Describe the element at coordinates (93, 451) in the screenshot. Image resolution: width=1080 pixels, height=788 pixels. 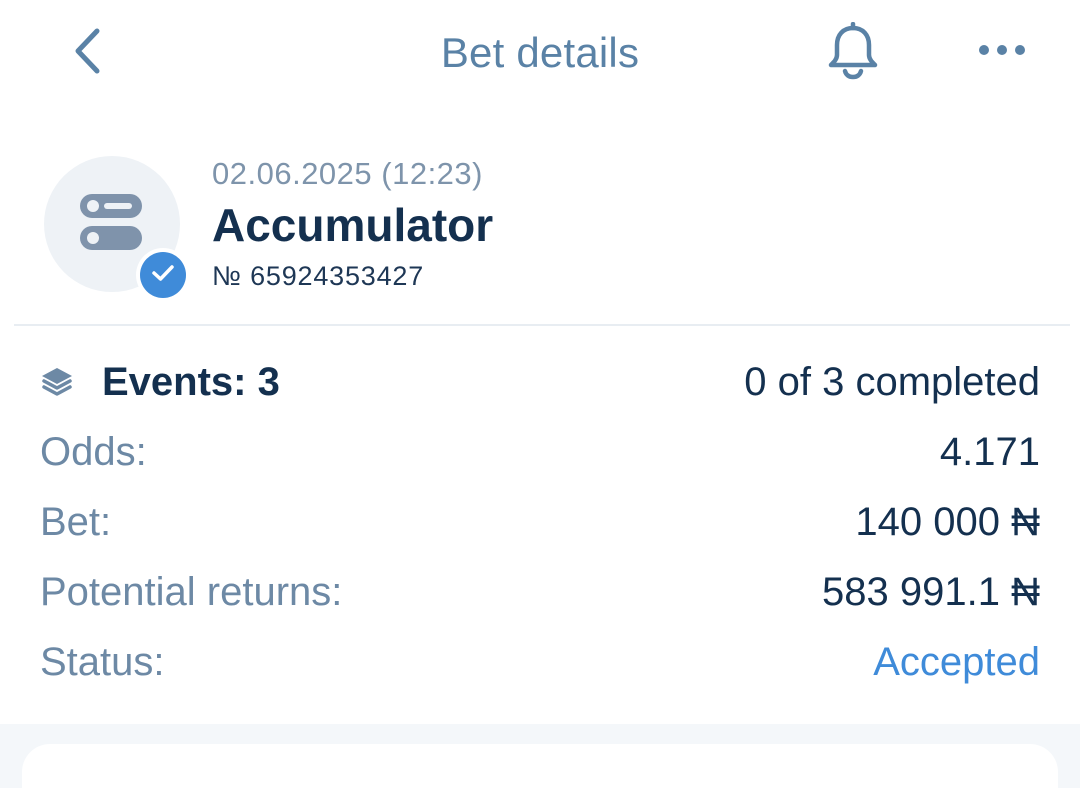
I see `odds-label: Odds:` at that location.